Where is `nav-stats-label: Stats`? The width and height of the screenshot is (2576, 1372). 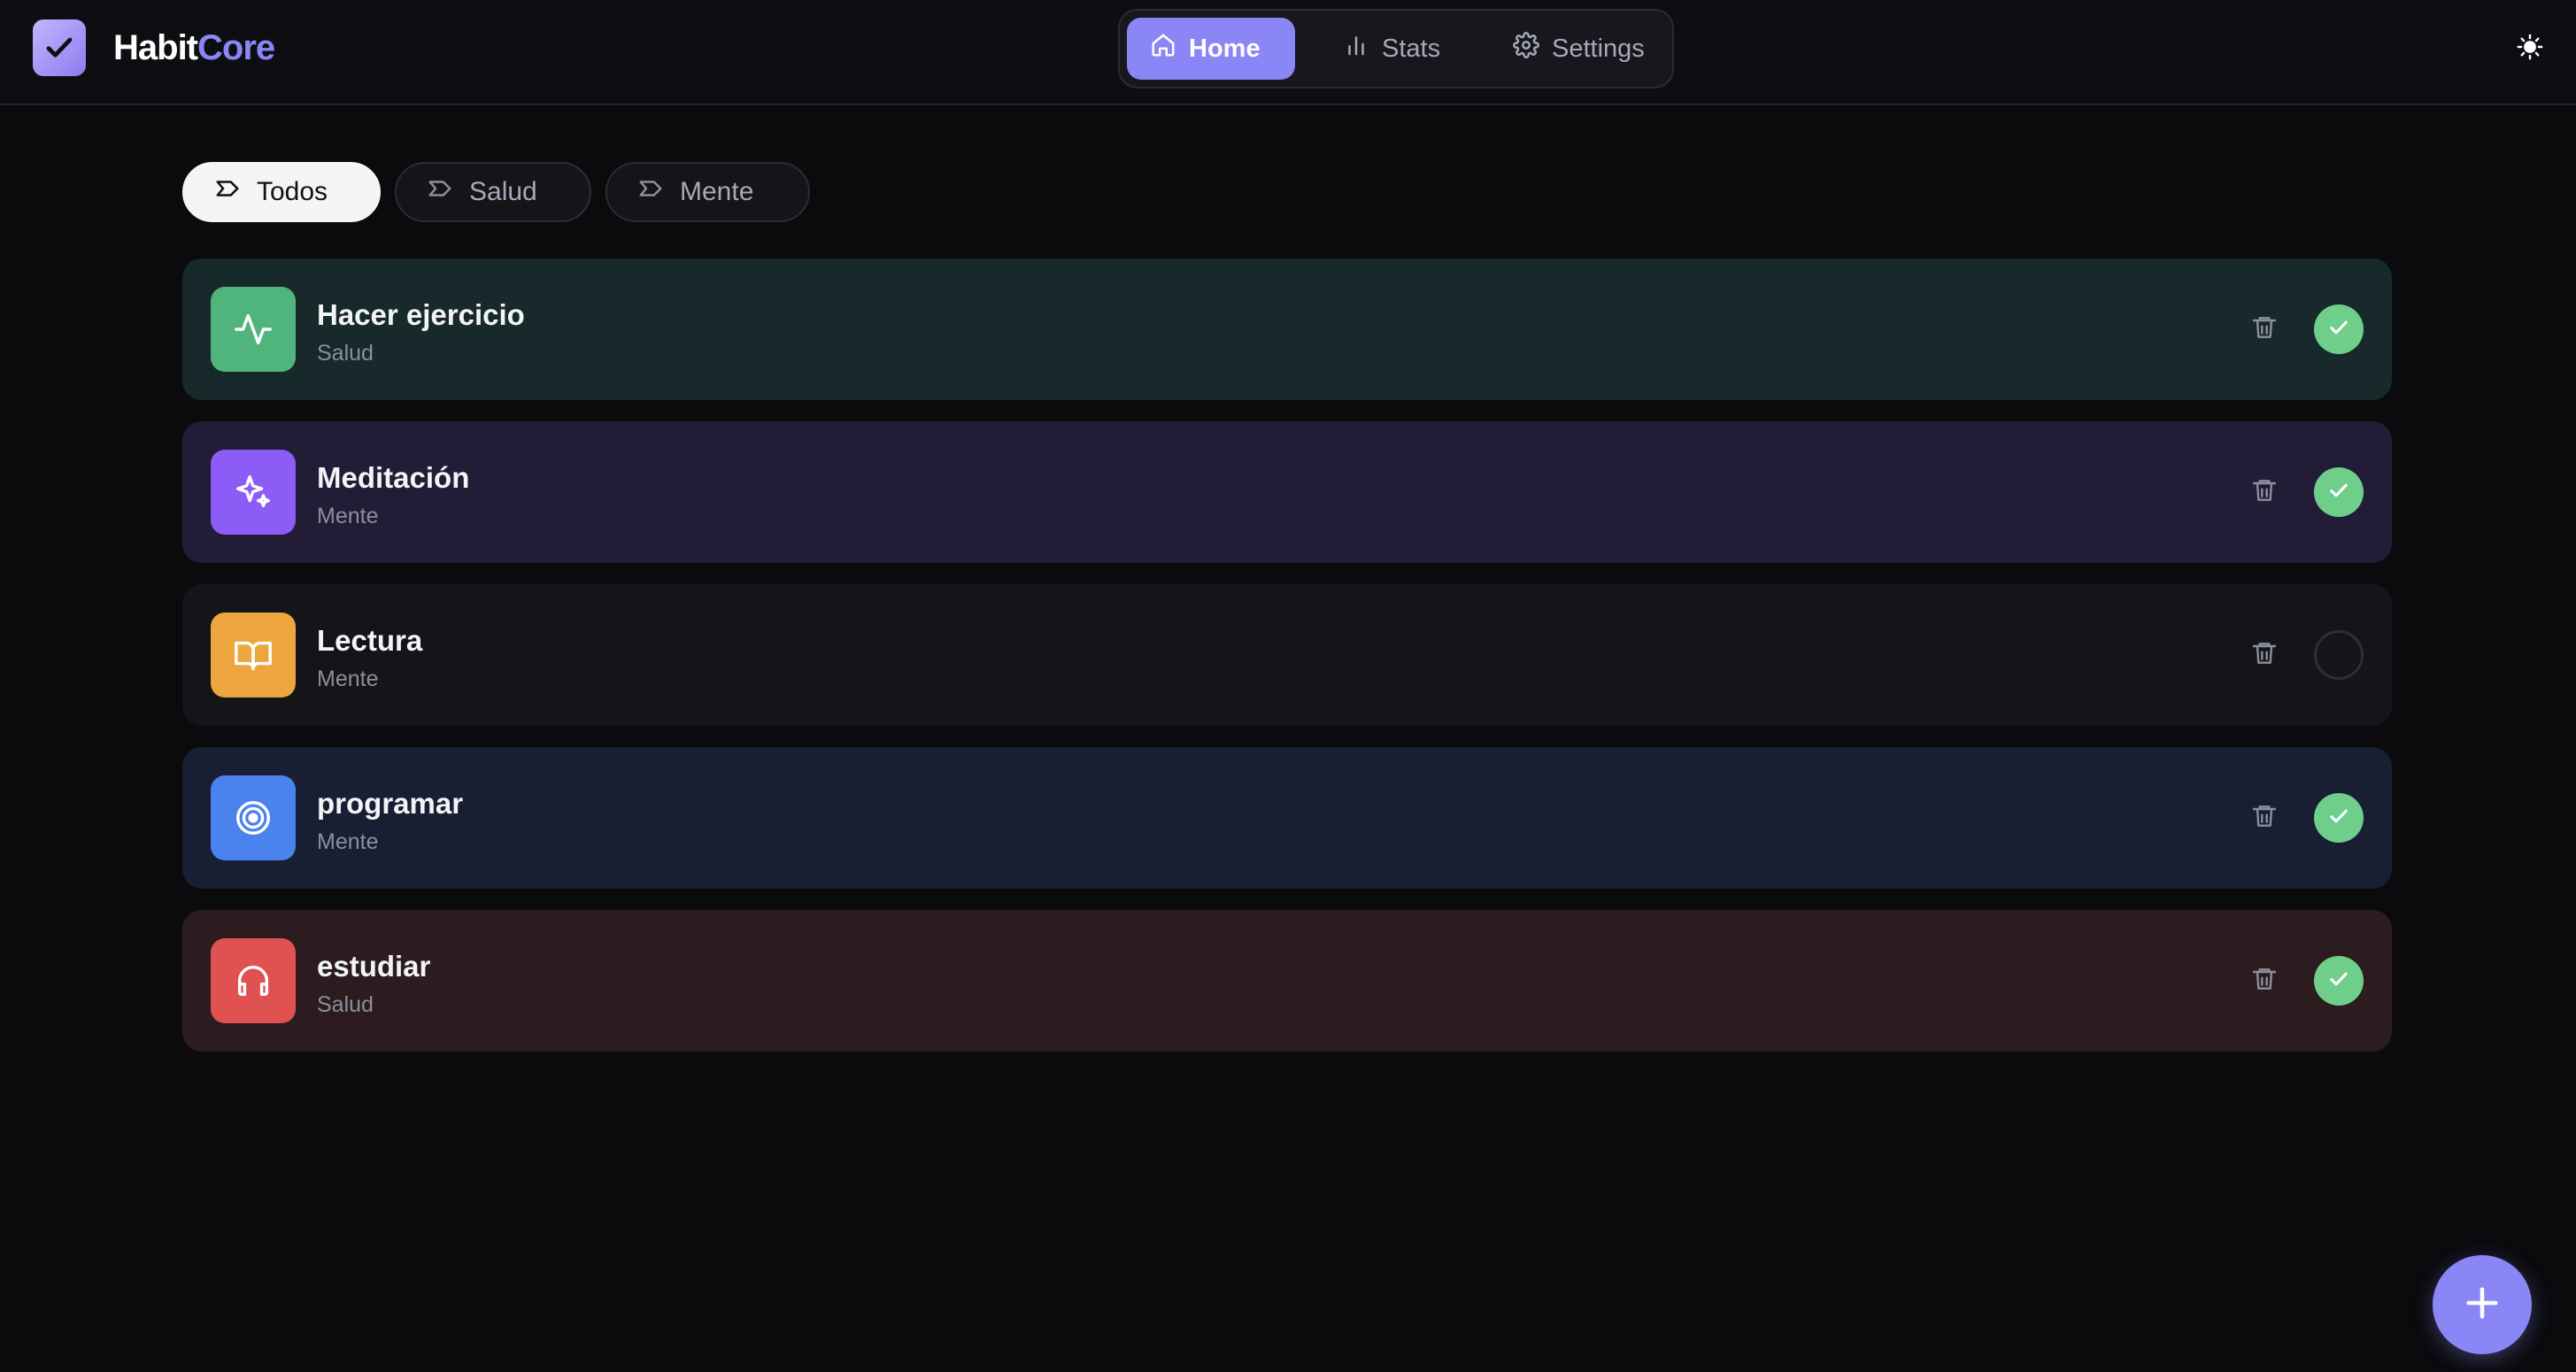
nav-stats-label: Stats is located at coordinates (1411, 48).